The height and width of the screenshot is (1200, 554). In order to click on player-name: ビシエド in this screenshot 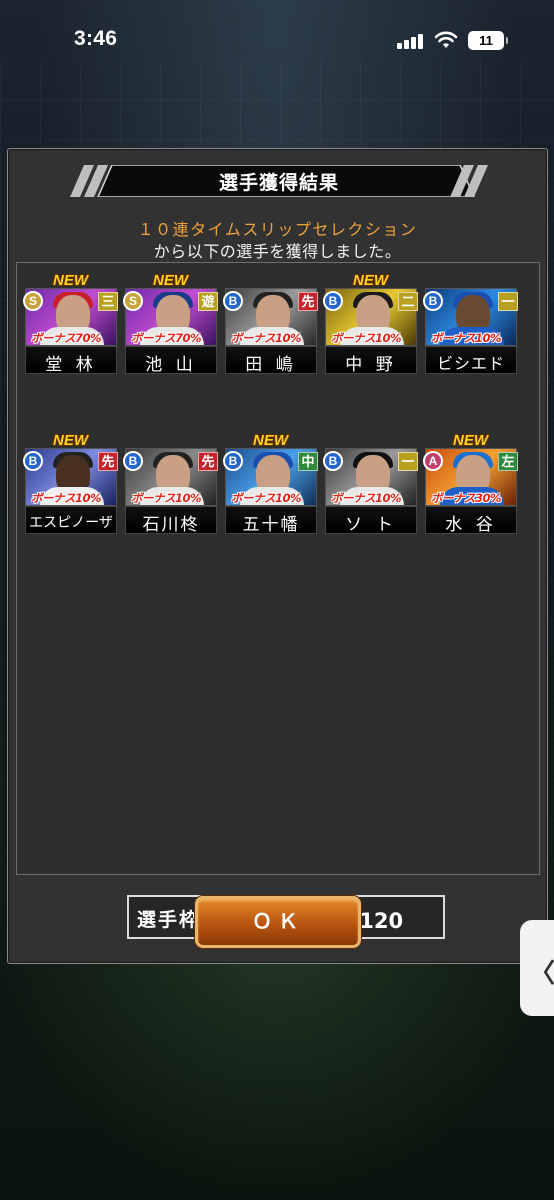, I will do `click(470, 363)`.